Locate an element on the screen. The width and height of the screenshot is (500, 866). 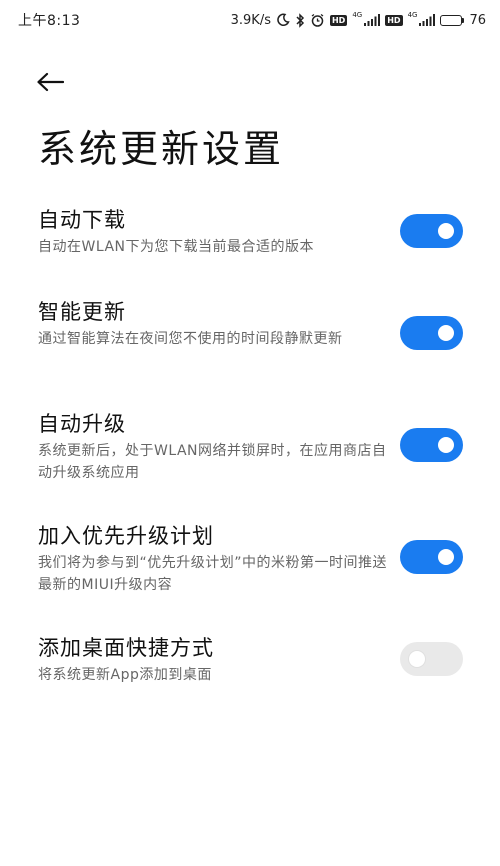
back-arrow-icon is located at coordinates (50, 82).